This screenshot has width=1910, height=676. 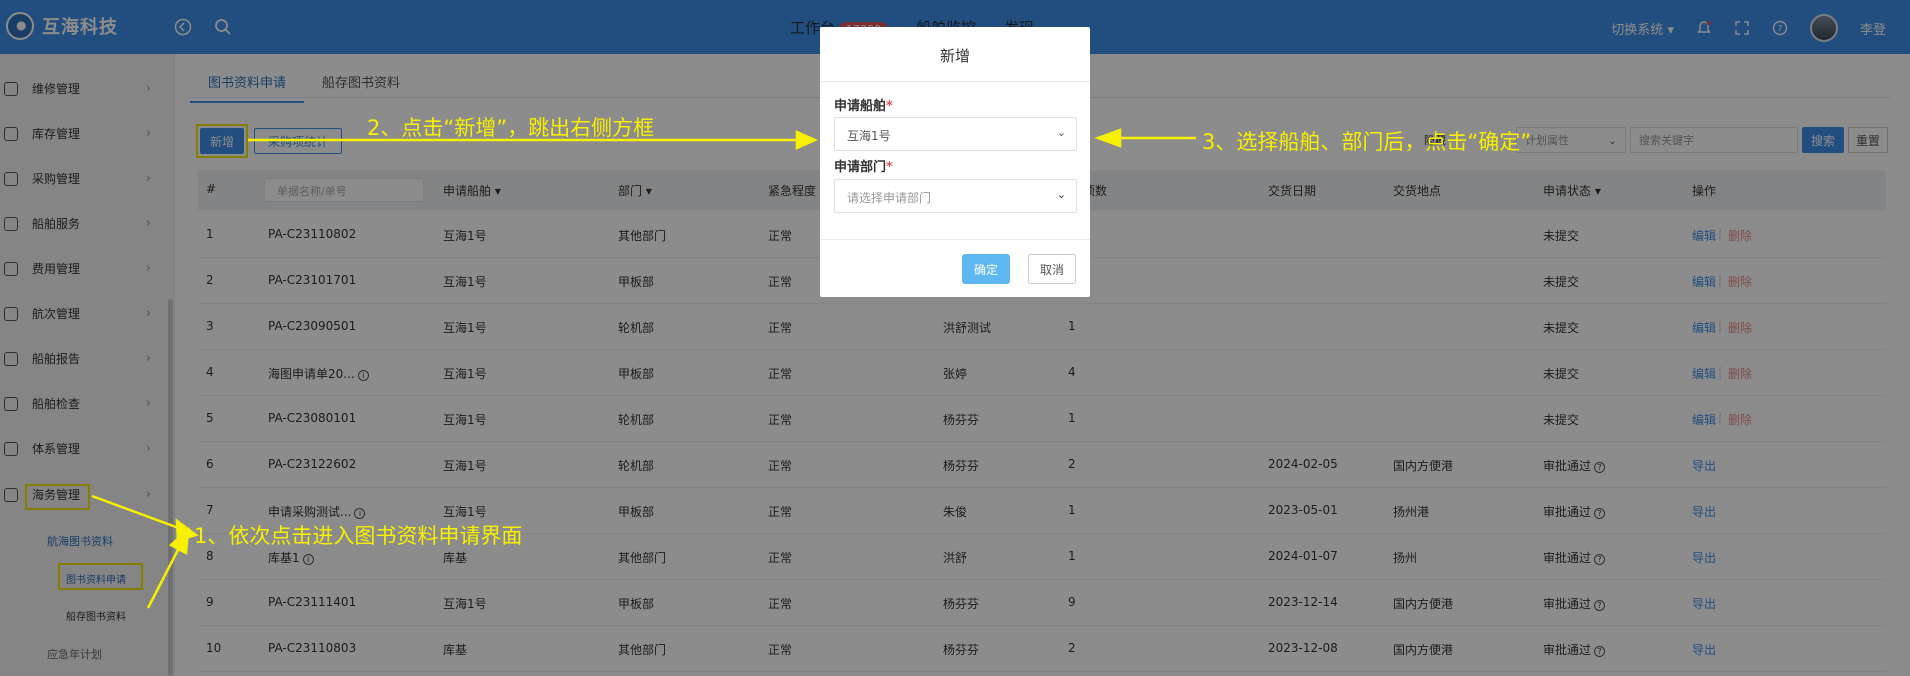 What do you see at coordinates (358, 536) in the screenshot?
I see `annotation-step1: 1、依次点击进入图书资料申请界面` at bounding box center [358, 536].